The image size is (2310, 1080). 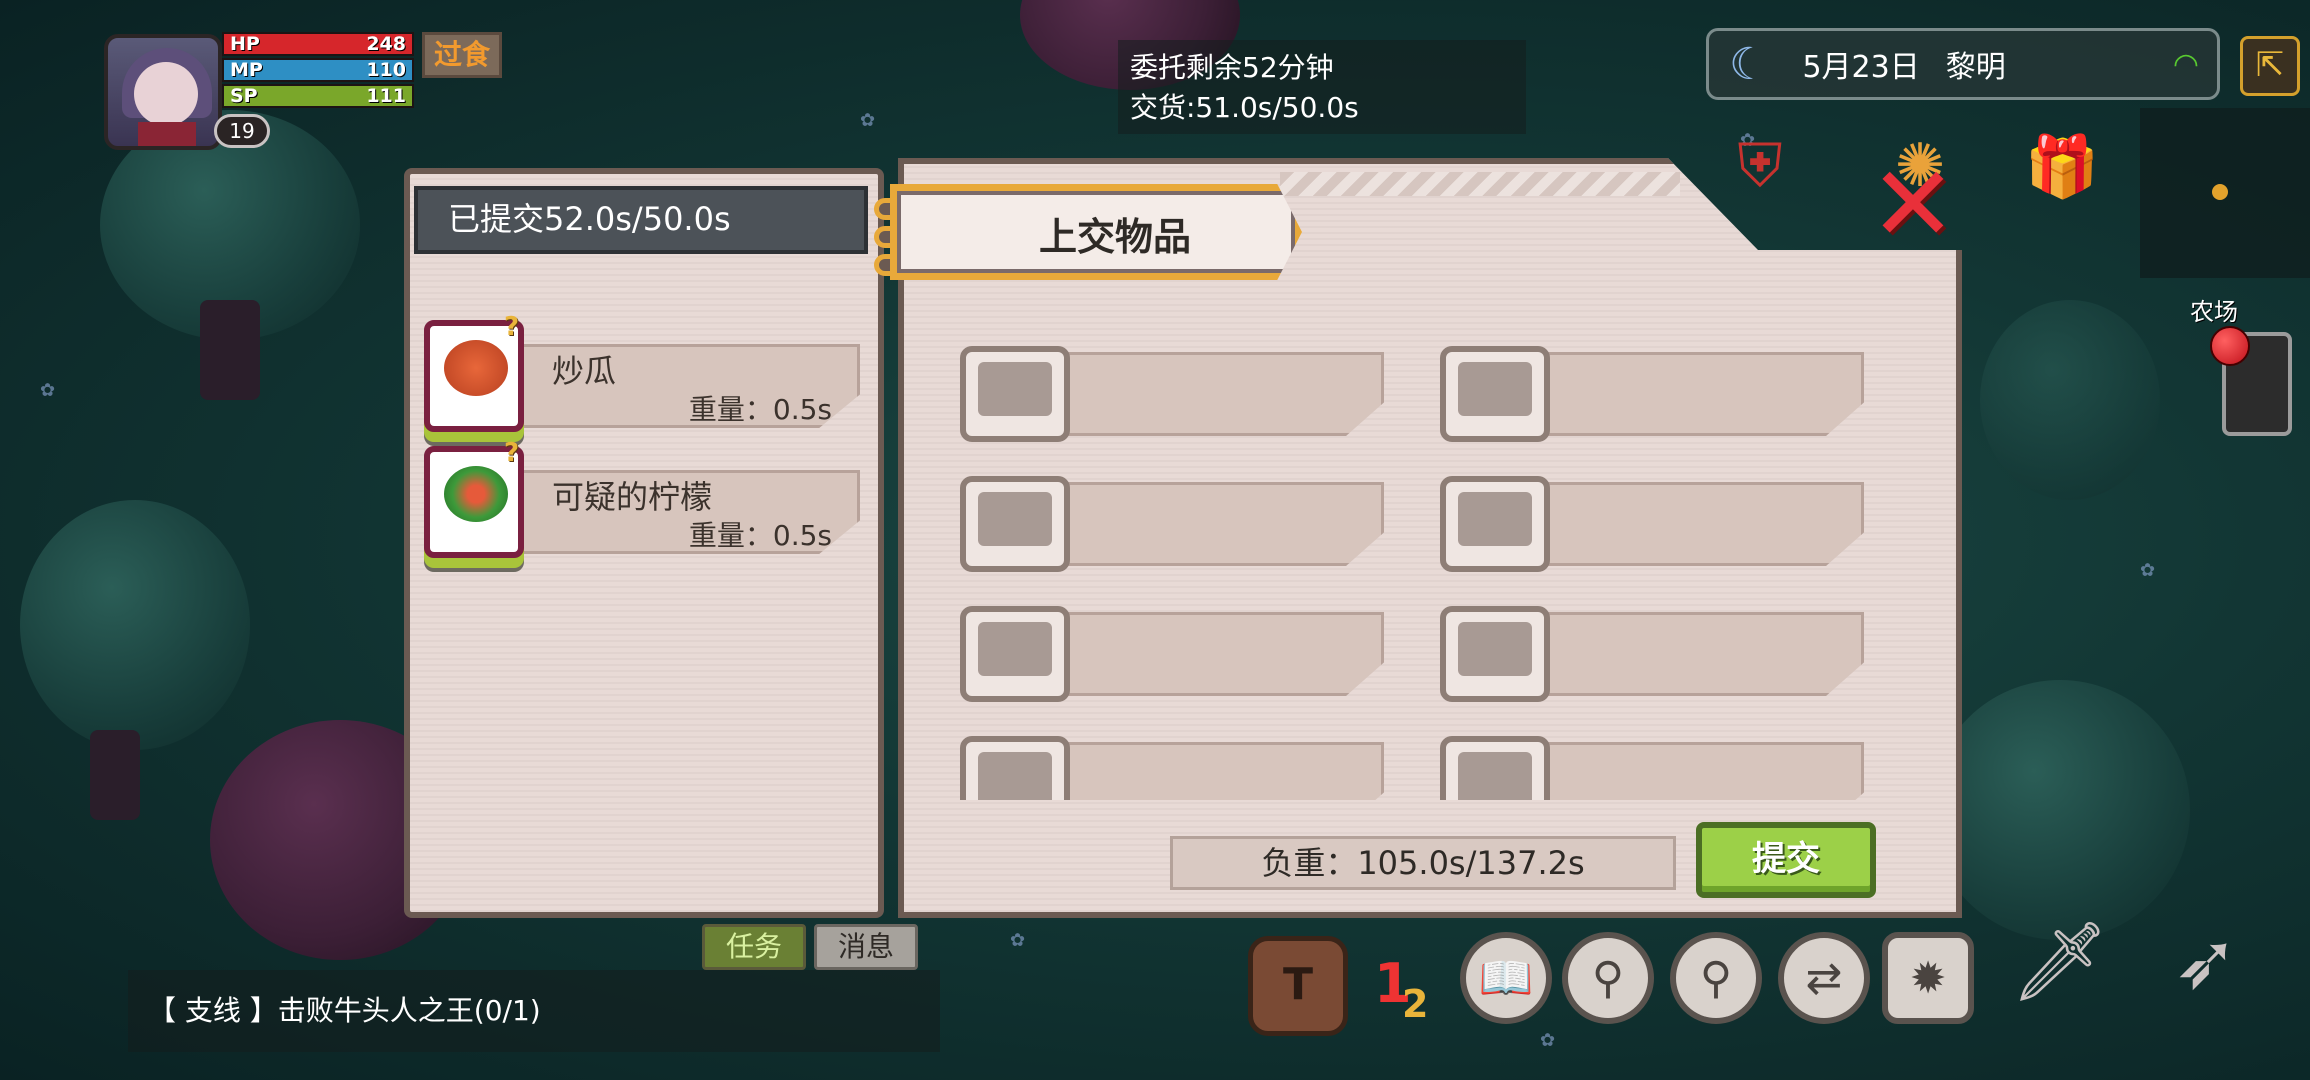 I want to click on mp-label: MP, so click(x=246, y=70).